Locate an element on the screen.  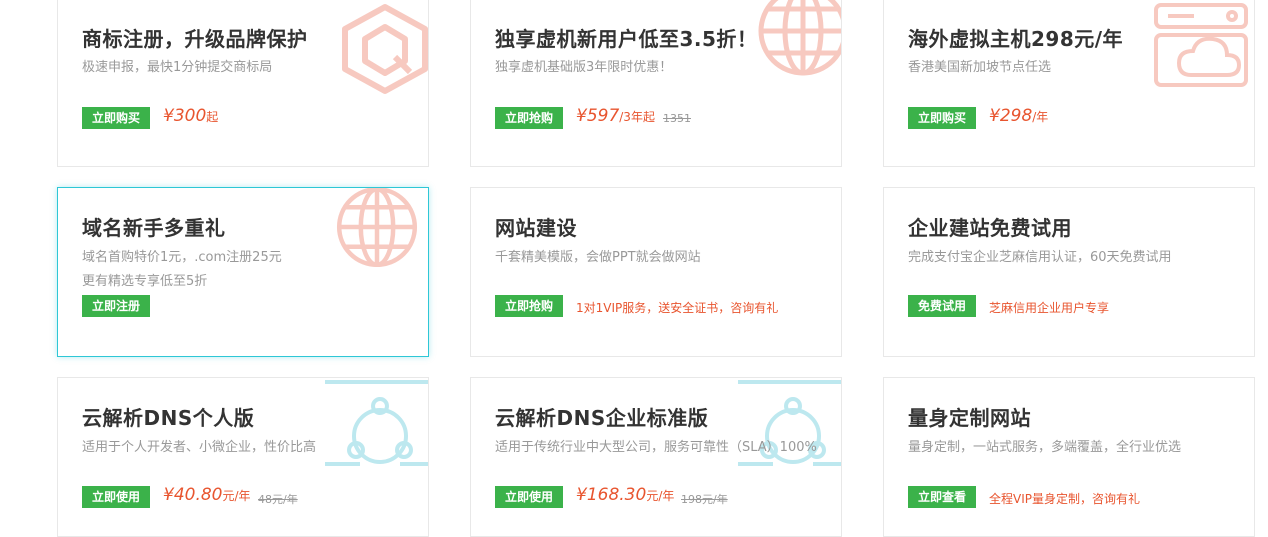
view-now-button: 立即查看 is located at coordinates (942, 497).